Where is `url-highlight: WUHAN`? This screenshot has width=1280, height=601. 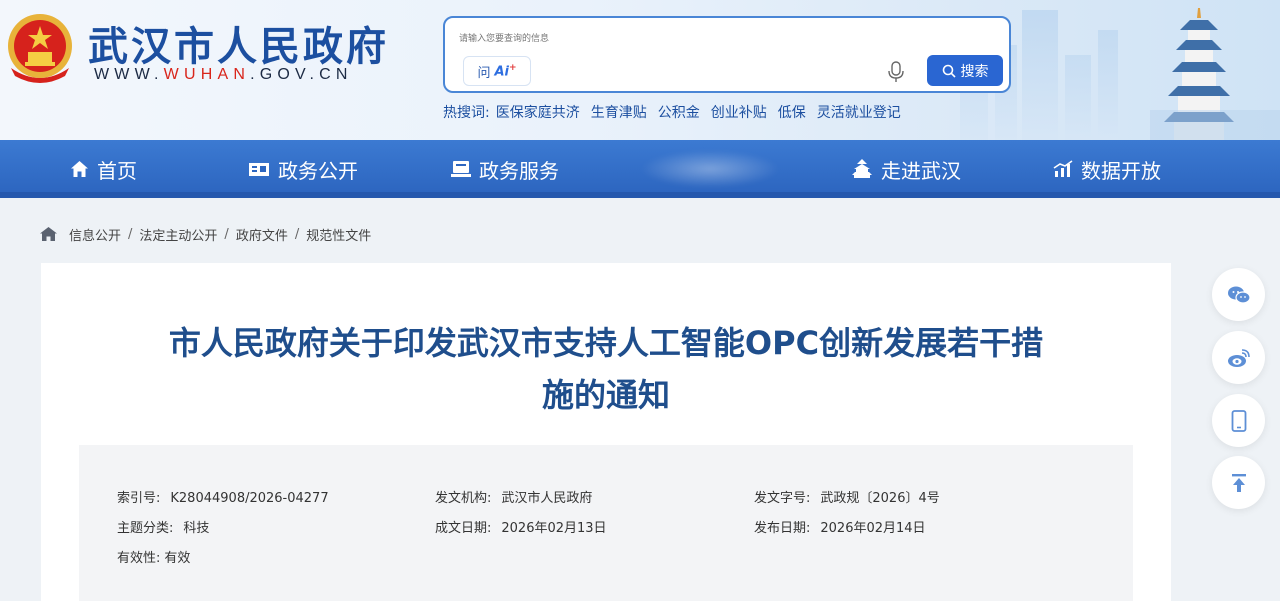 url-highlight: WUHAN is located at coordinates (207, 74).